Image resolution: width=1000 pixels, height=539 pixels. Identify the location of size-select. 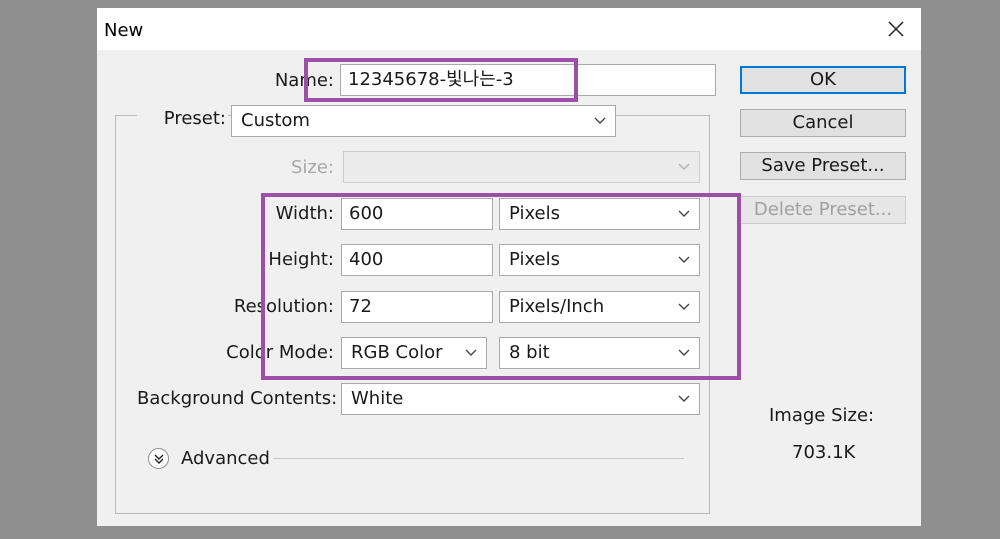
(521, 167).